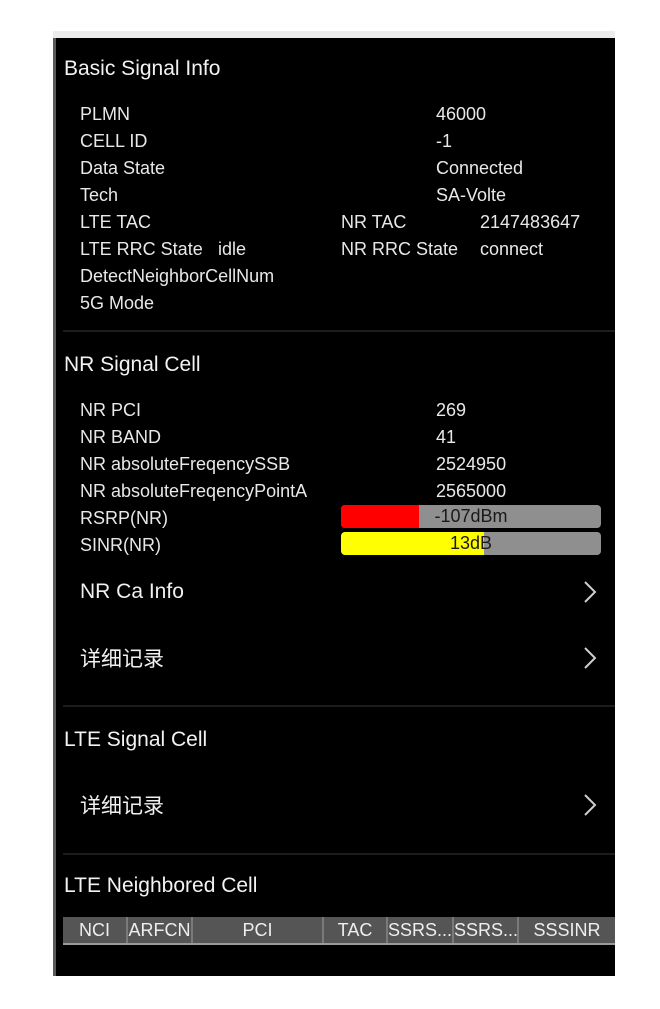 This screenshot has height=1009, width=660. I want to click on column-header-pci: PCI, so click(258, 930).